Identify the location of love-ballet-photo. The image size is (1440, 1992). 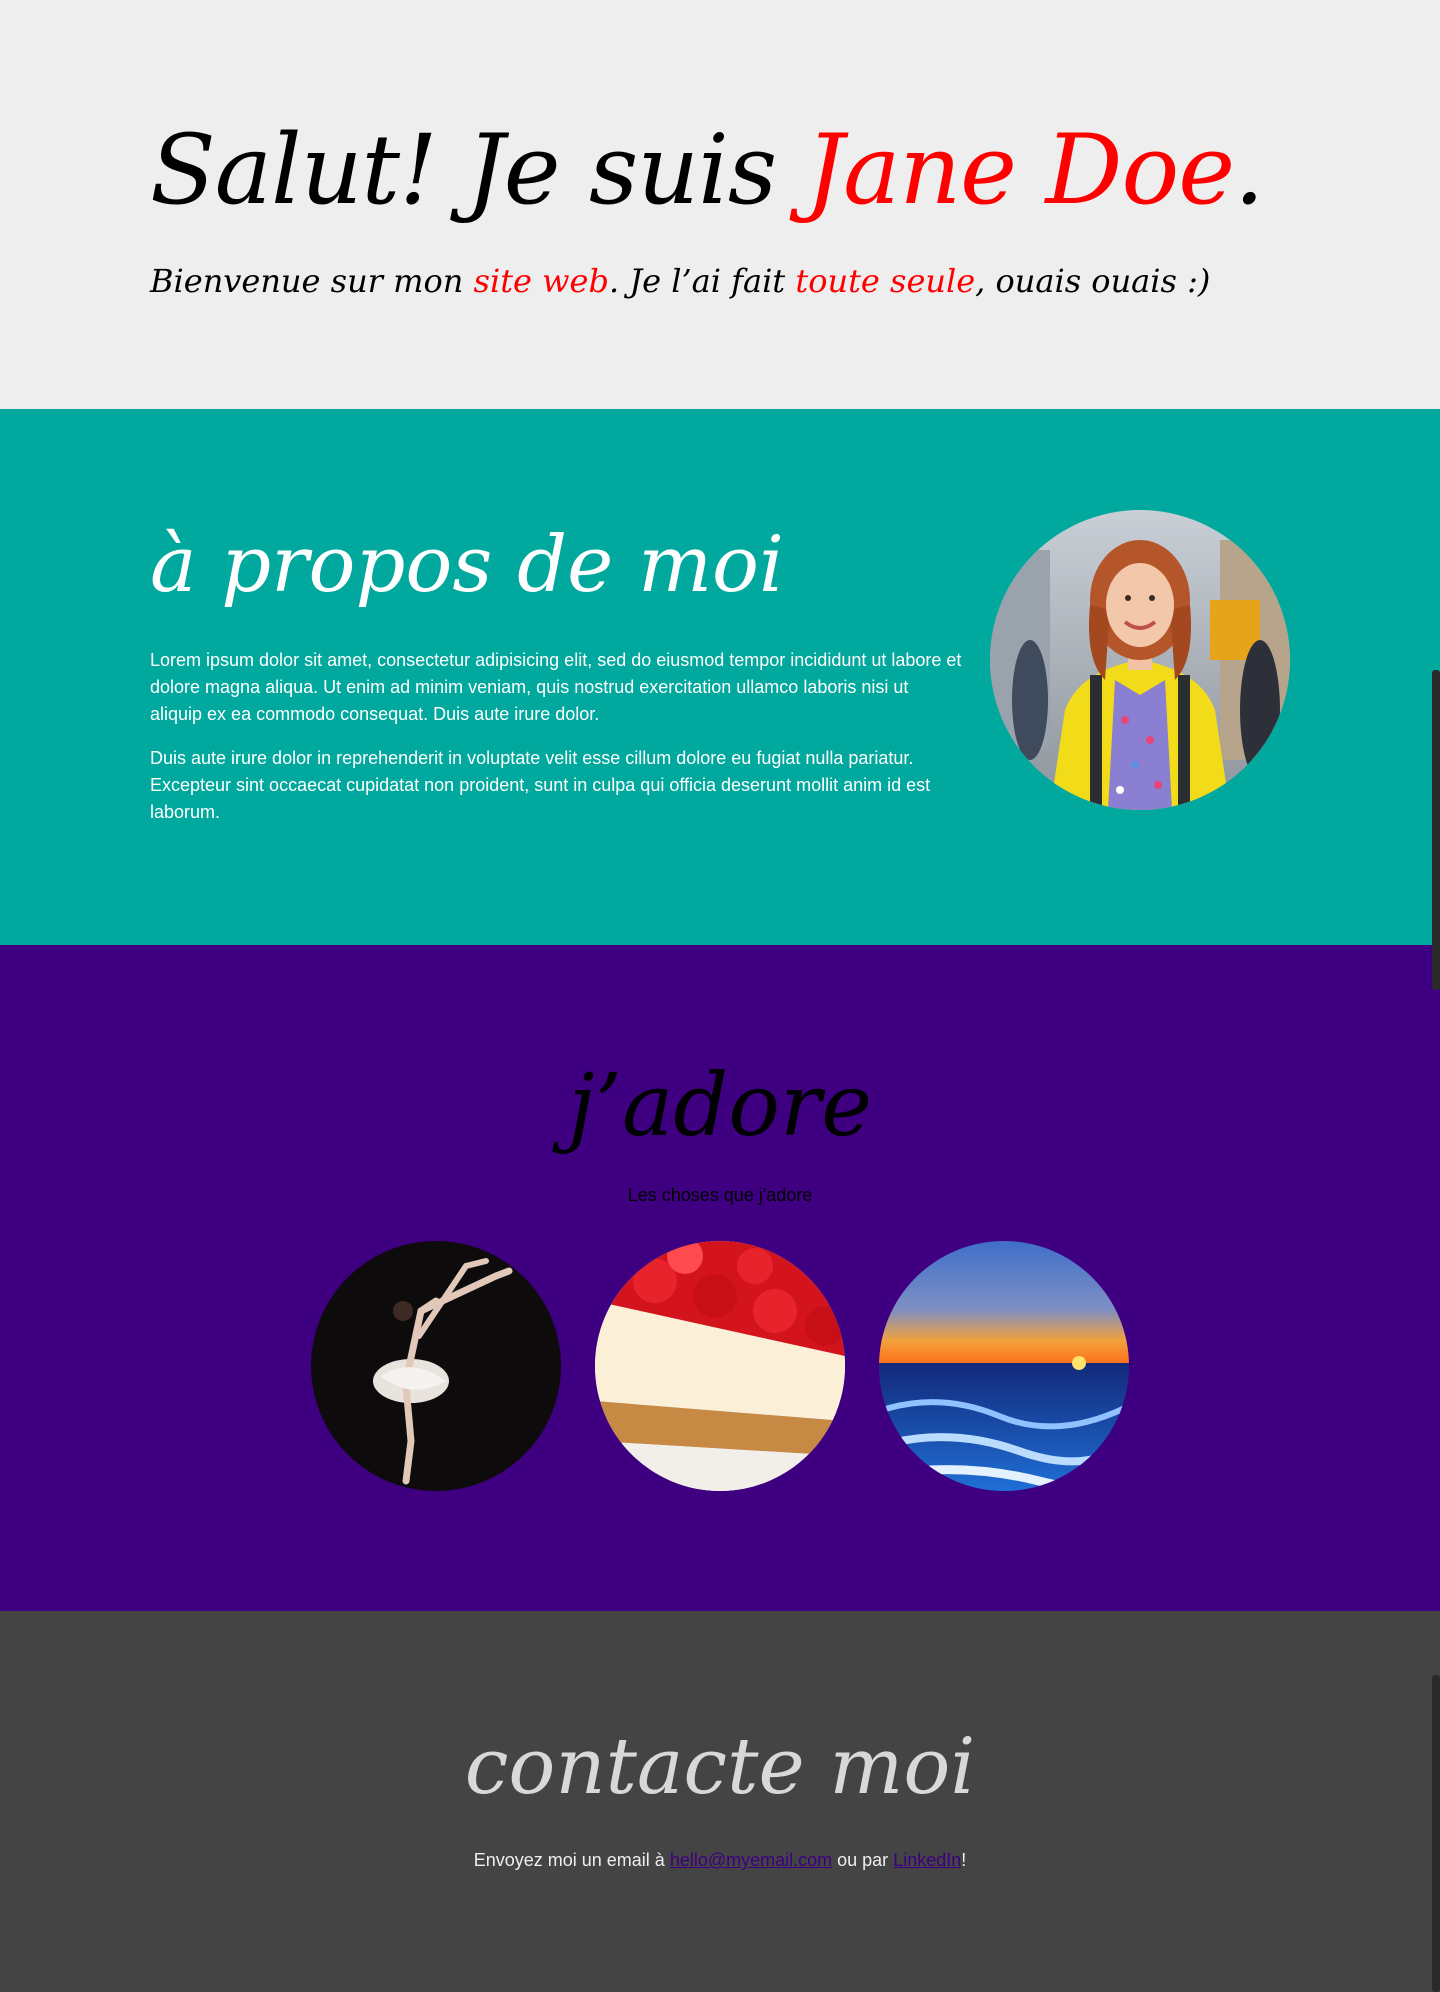
(436, 1366).